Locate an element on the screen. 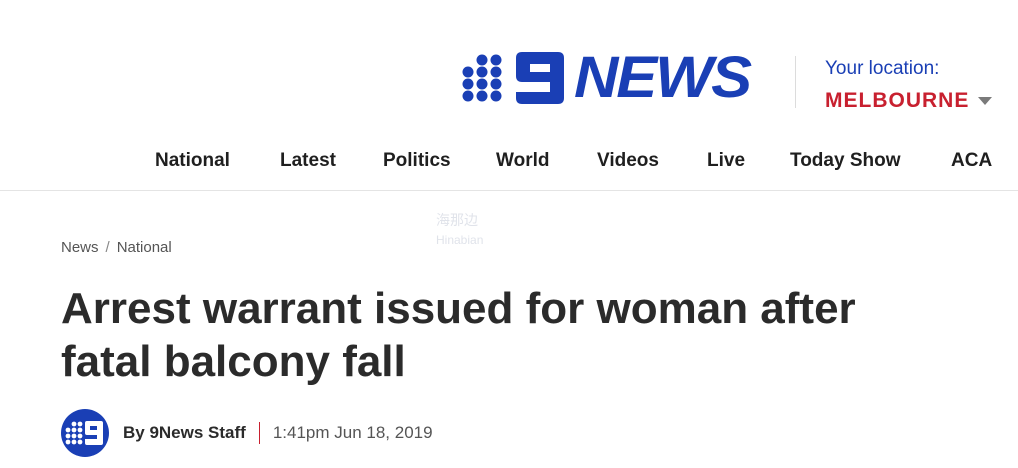 The height and width of the screenshot is (468, 1018). nine-dots-icon is located at coordinates (482, 78).